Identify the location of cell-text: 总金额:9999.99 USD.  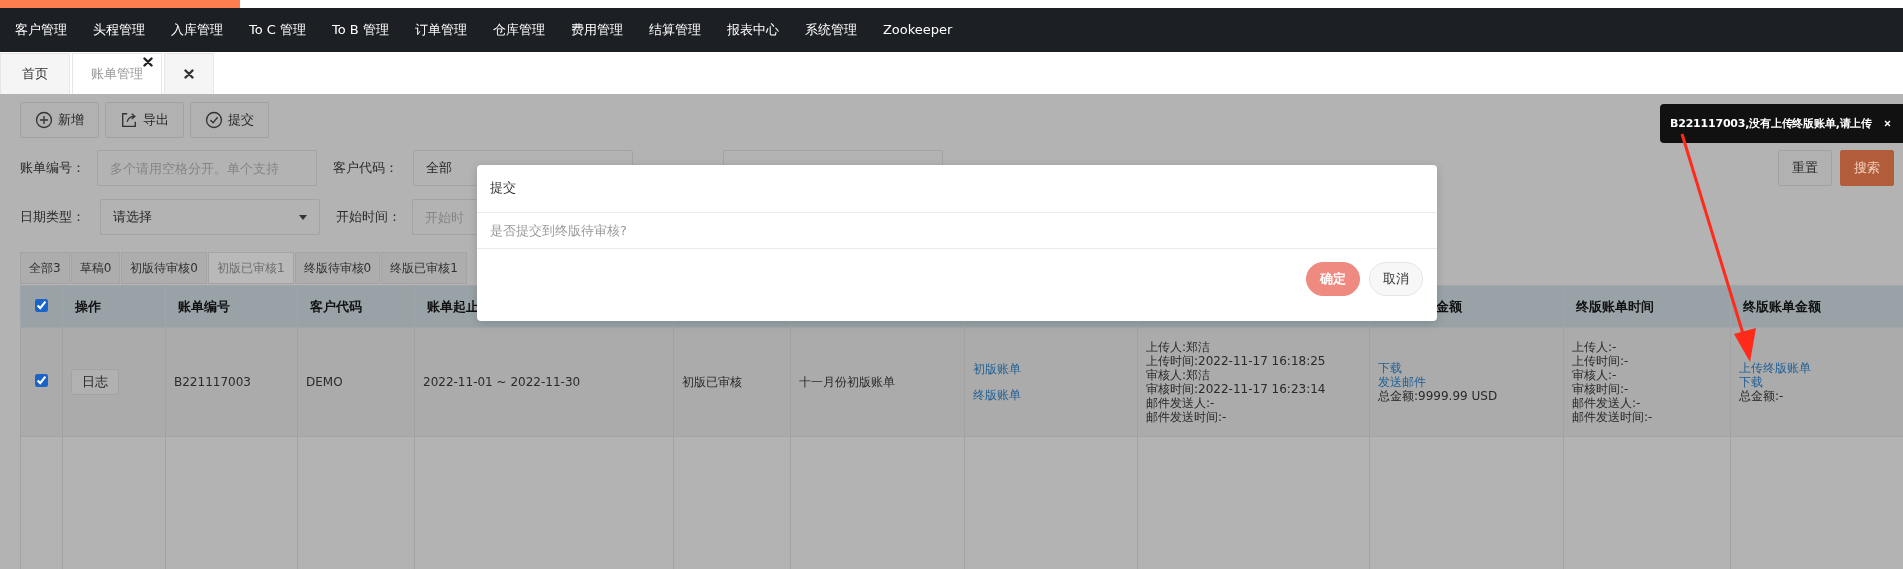
(1438, 396).